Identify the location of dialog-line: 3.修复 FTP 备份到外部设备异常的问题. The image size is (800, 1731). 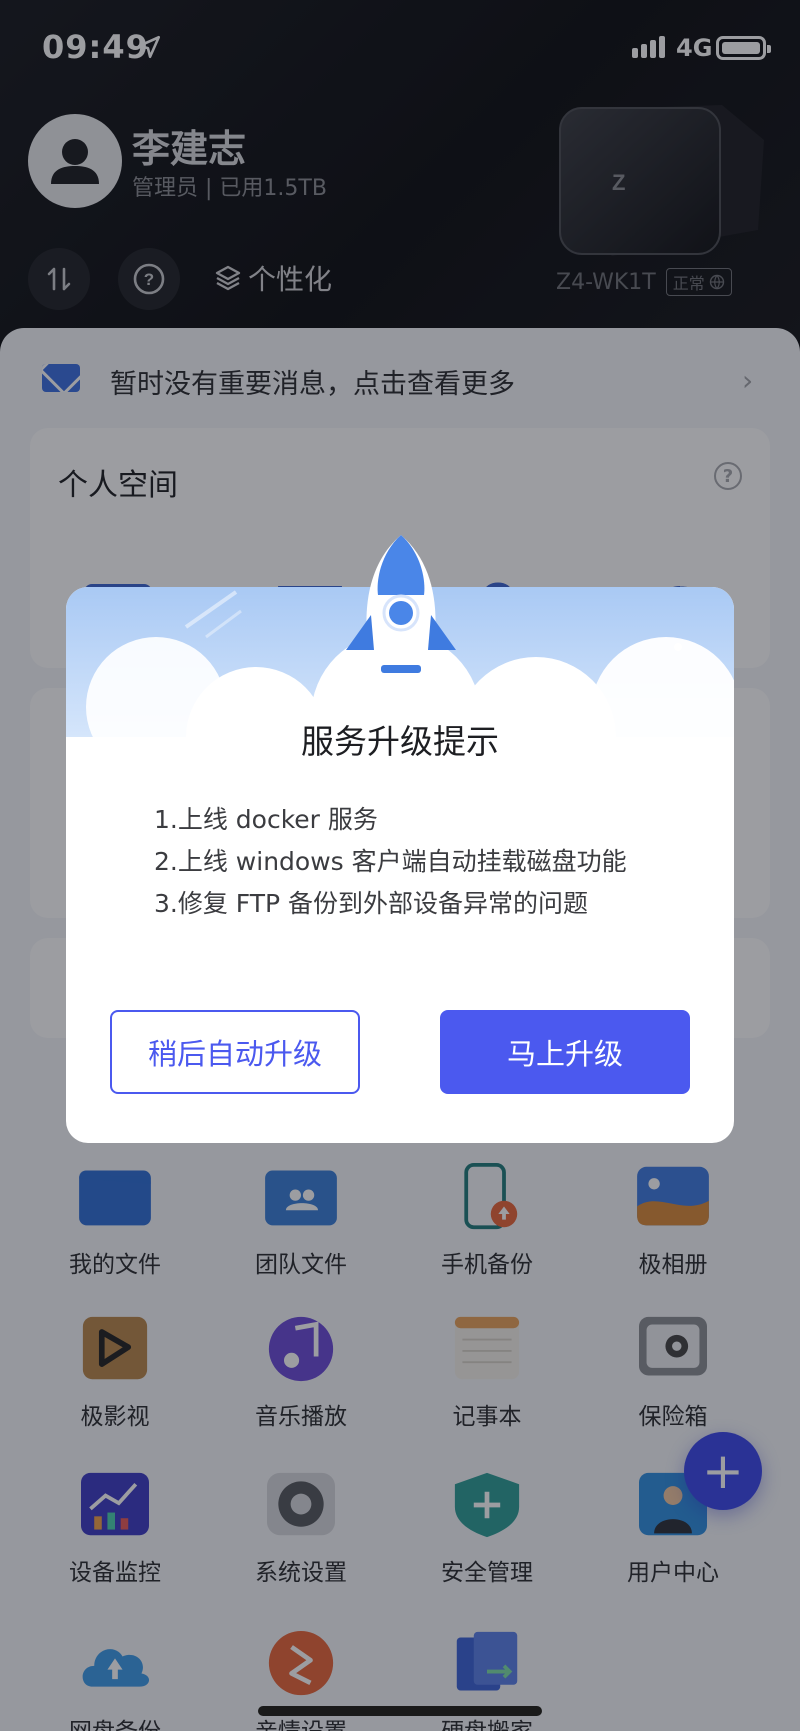
(371, 903).